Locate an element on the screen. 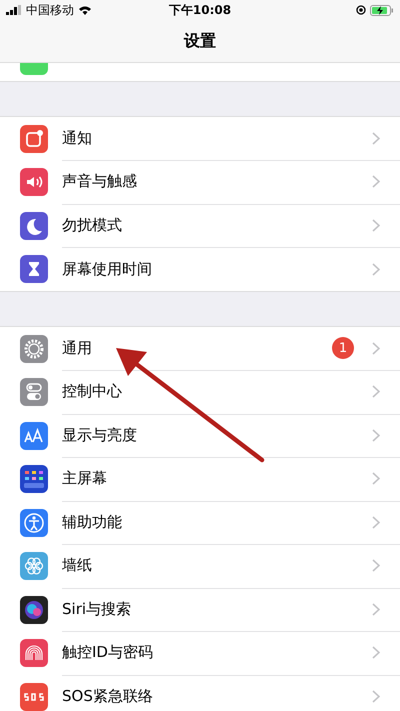 This screenshot has width=400, height=711. settings-item: 墙纸 is located at coordinates (200, 566).